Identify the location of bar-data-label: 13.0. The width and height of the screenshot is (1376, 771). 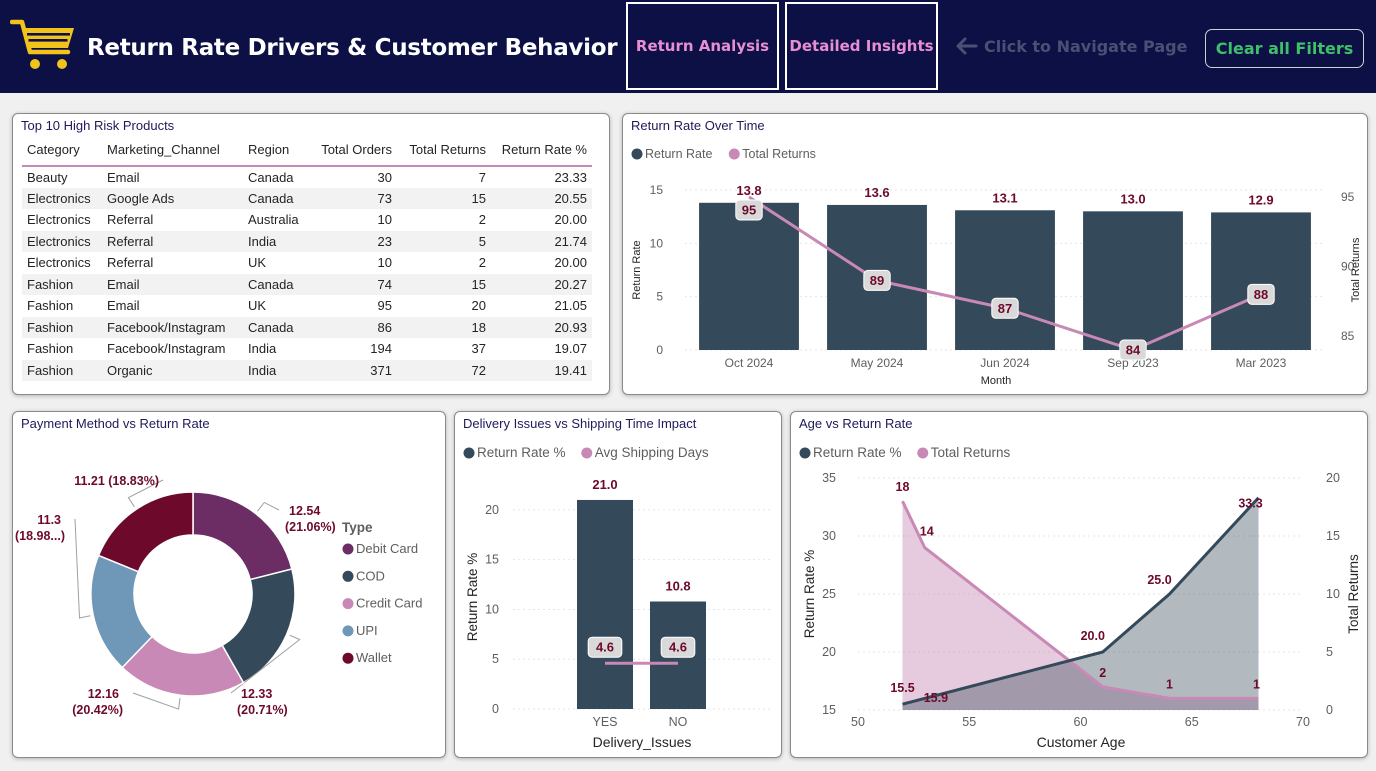
(1132, 198).